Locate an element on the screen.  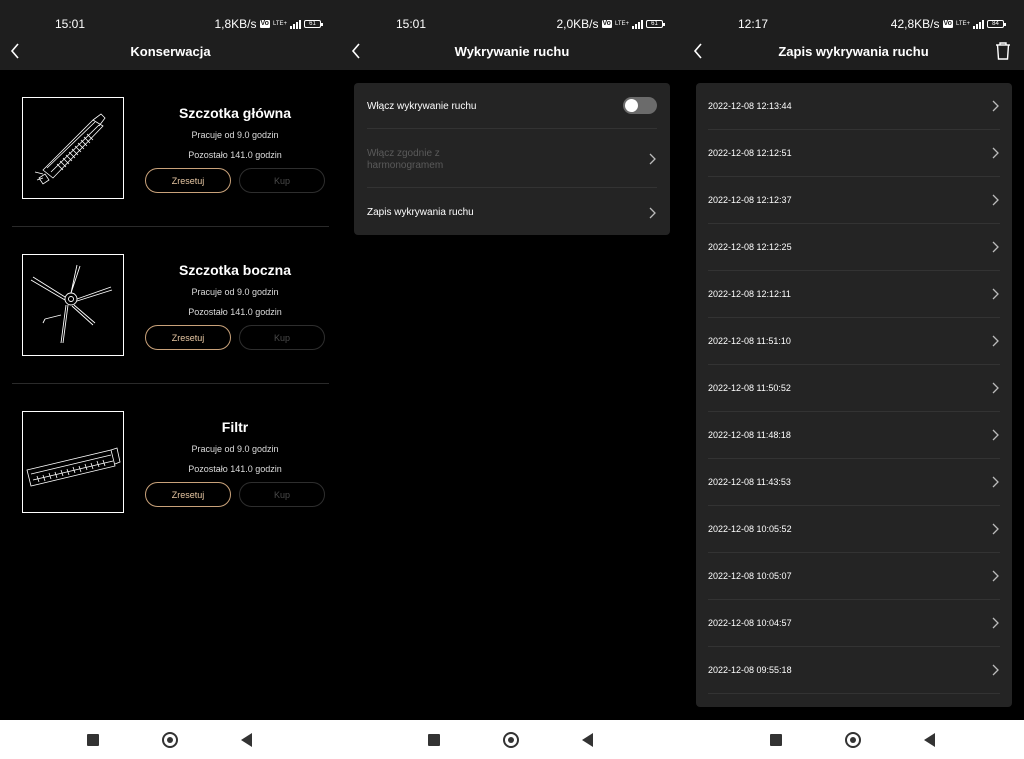
page-title: Wykrywanie ruchu is located at coordinates (512, 51).